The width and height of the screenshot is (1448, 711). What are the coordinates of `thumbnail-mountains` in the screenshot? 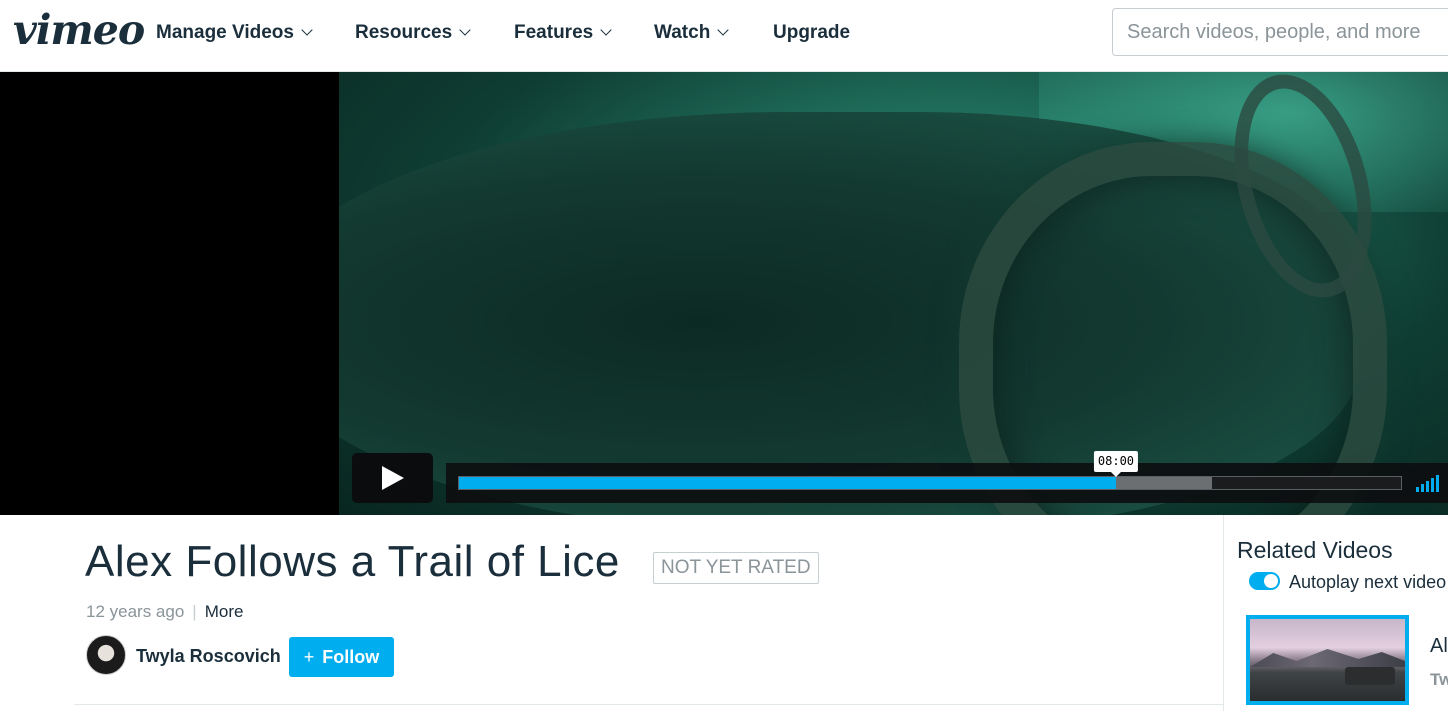 It's located at (1327, 658).